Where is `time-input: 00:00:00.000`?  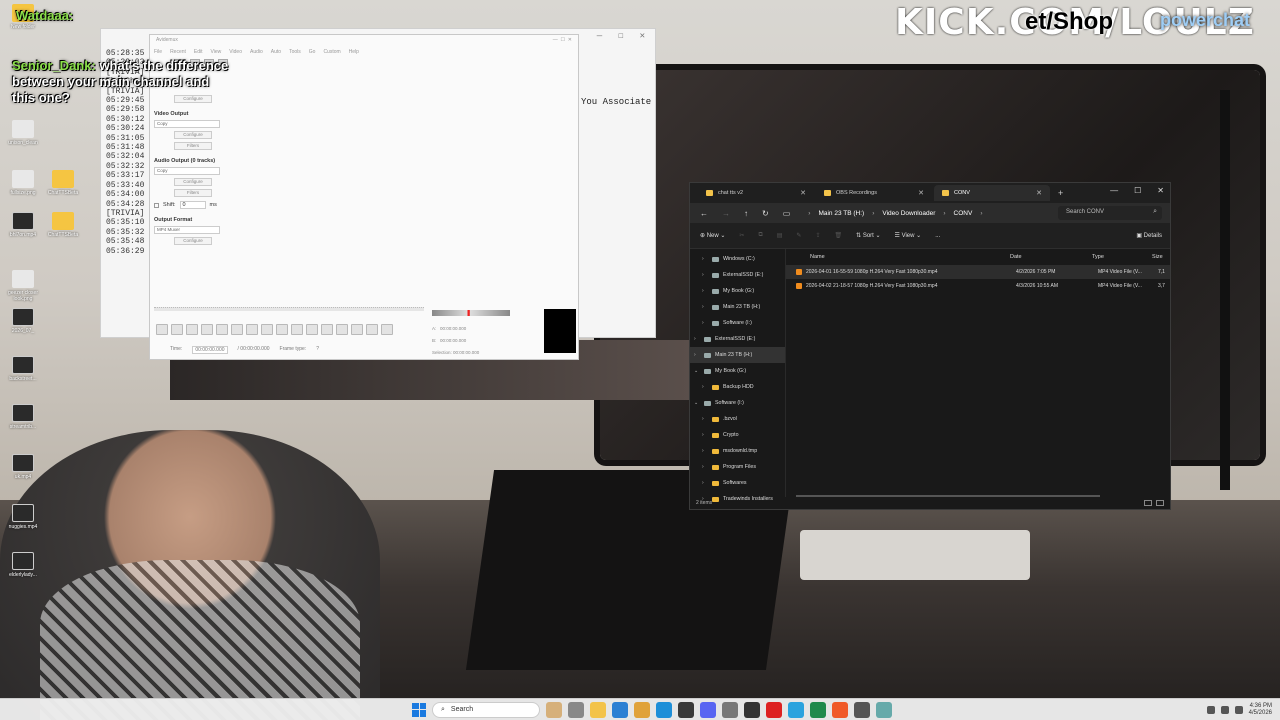
time-input: 00:00:00.000 is located at coordinates (210, 350).